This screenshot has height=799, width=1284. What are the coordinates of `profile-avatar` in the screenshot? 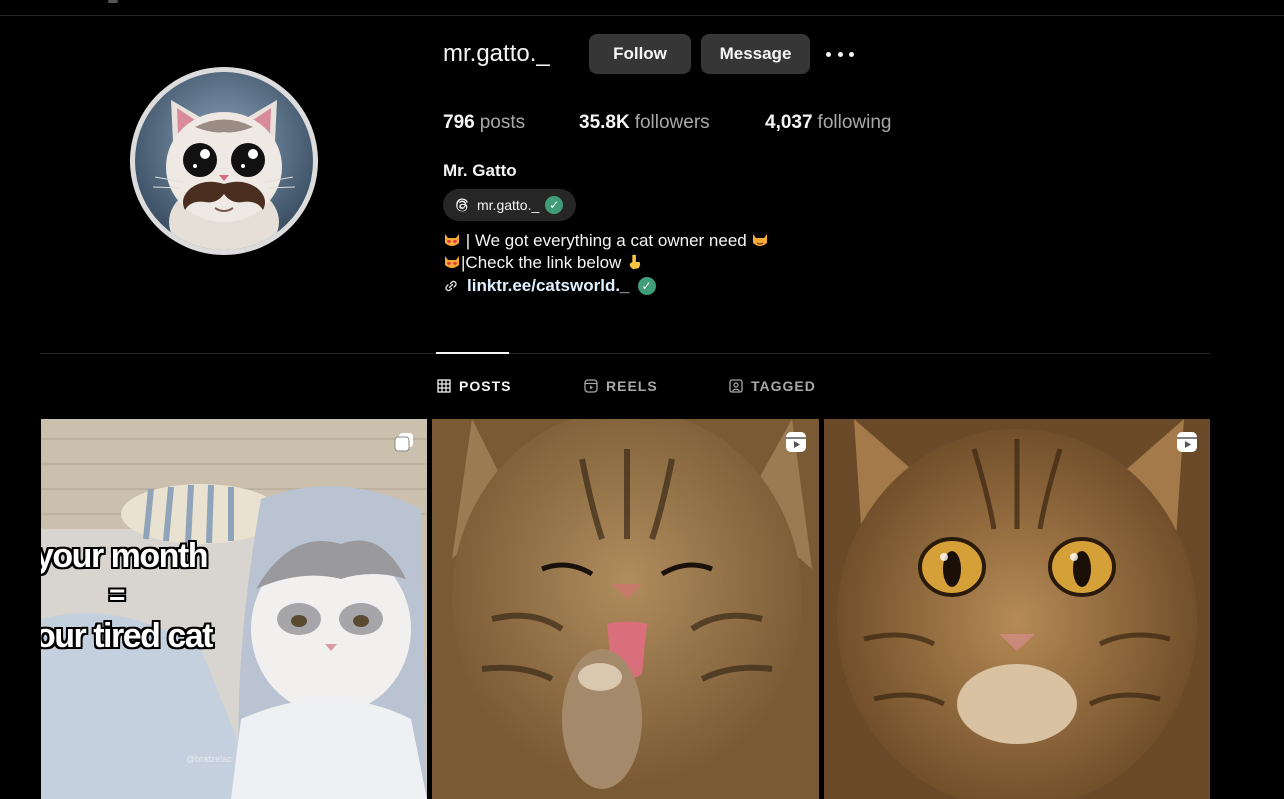 It's located at (224, 161).